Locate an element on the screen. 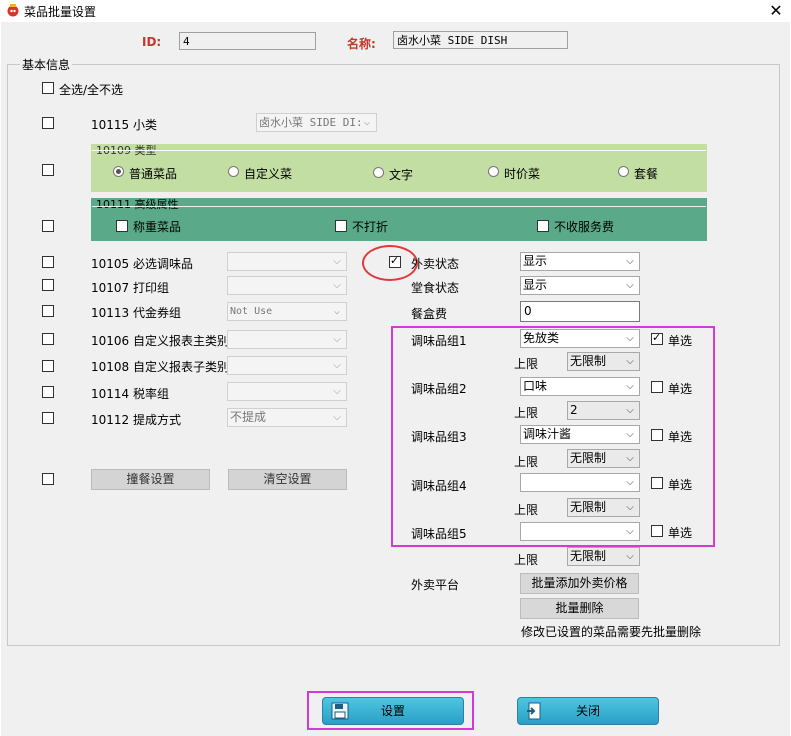 The image size is (791, 736). takeout-status-combo: 显示 ⌵ is located at coordinates (580, 261).